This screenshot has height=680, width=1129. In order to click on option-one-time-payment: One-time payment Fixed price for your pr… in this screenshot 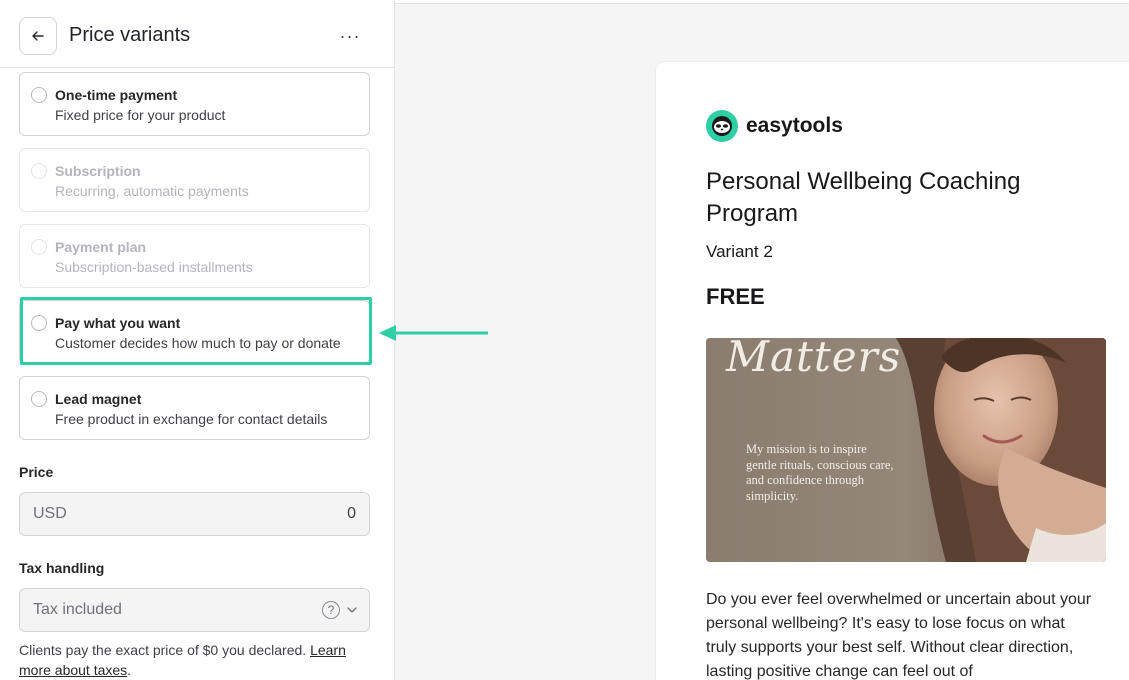, I will do `click(194, 104)`.